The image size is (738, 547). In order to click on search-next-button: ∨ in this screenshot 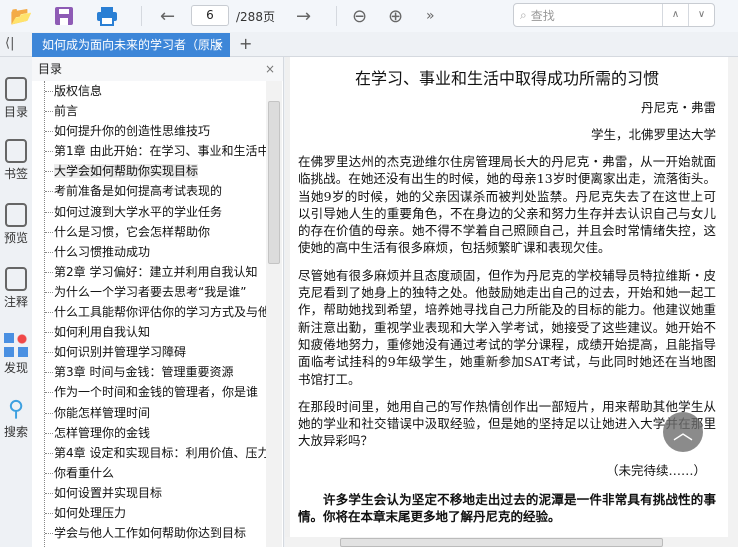, I will do `click(701, 15)`.